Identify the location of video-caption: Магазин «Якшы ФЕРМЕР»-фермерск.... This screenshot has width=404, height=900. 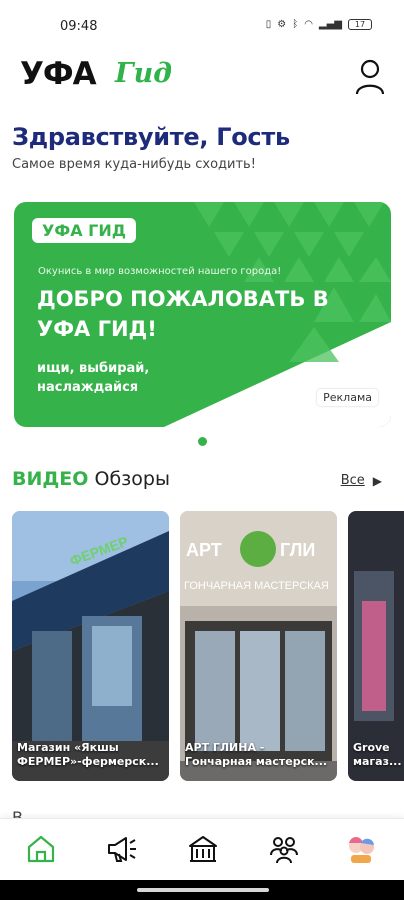
(88, 754).